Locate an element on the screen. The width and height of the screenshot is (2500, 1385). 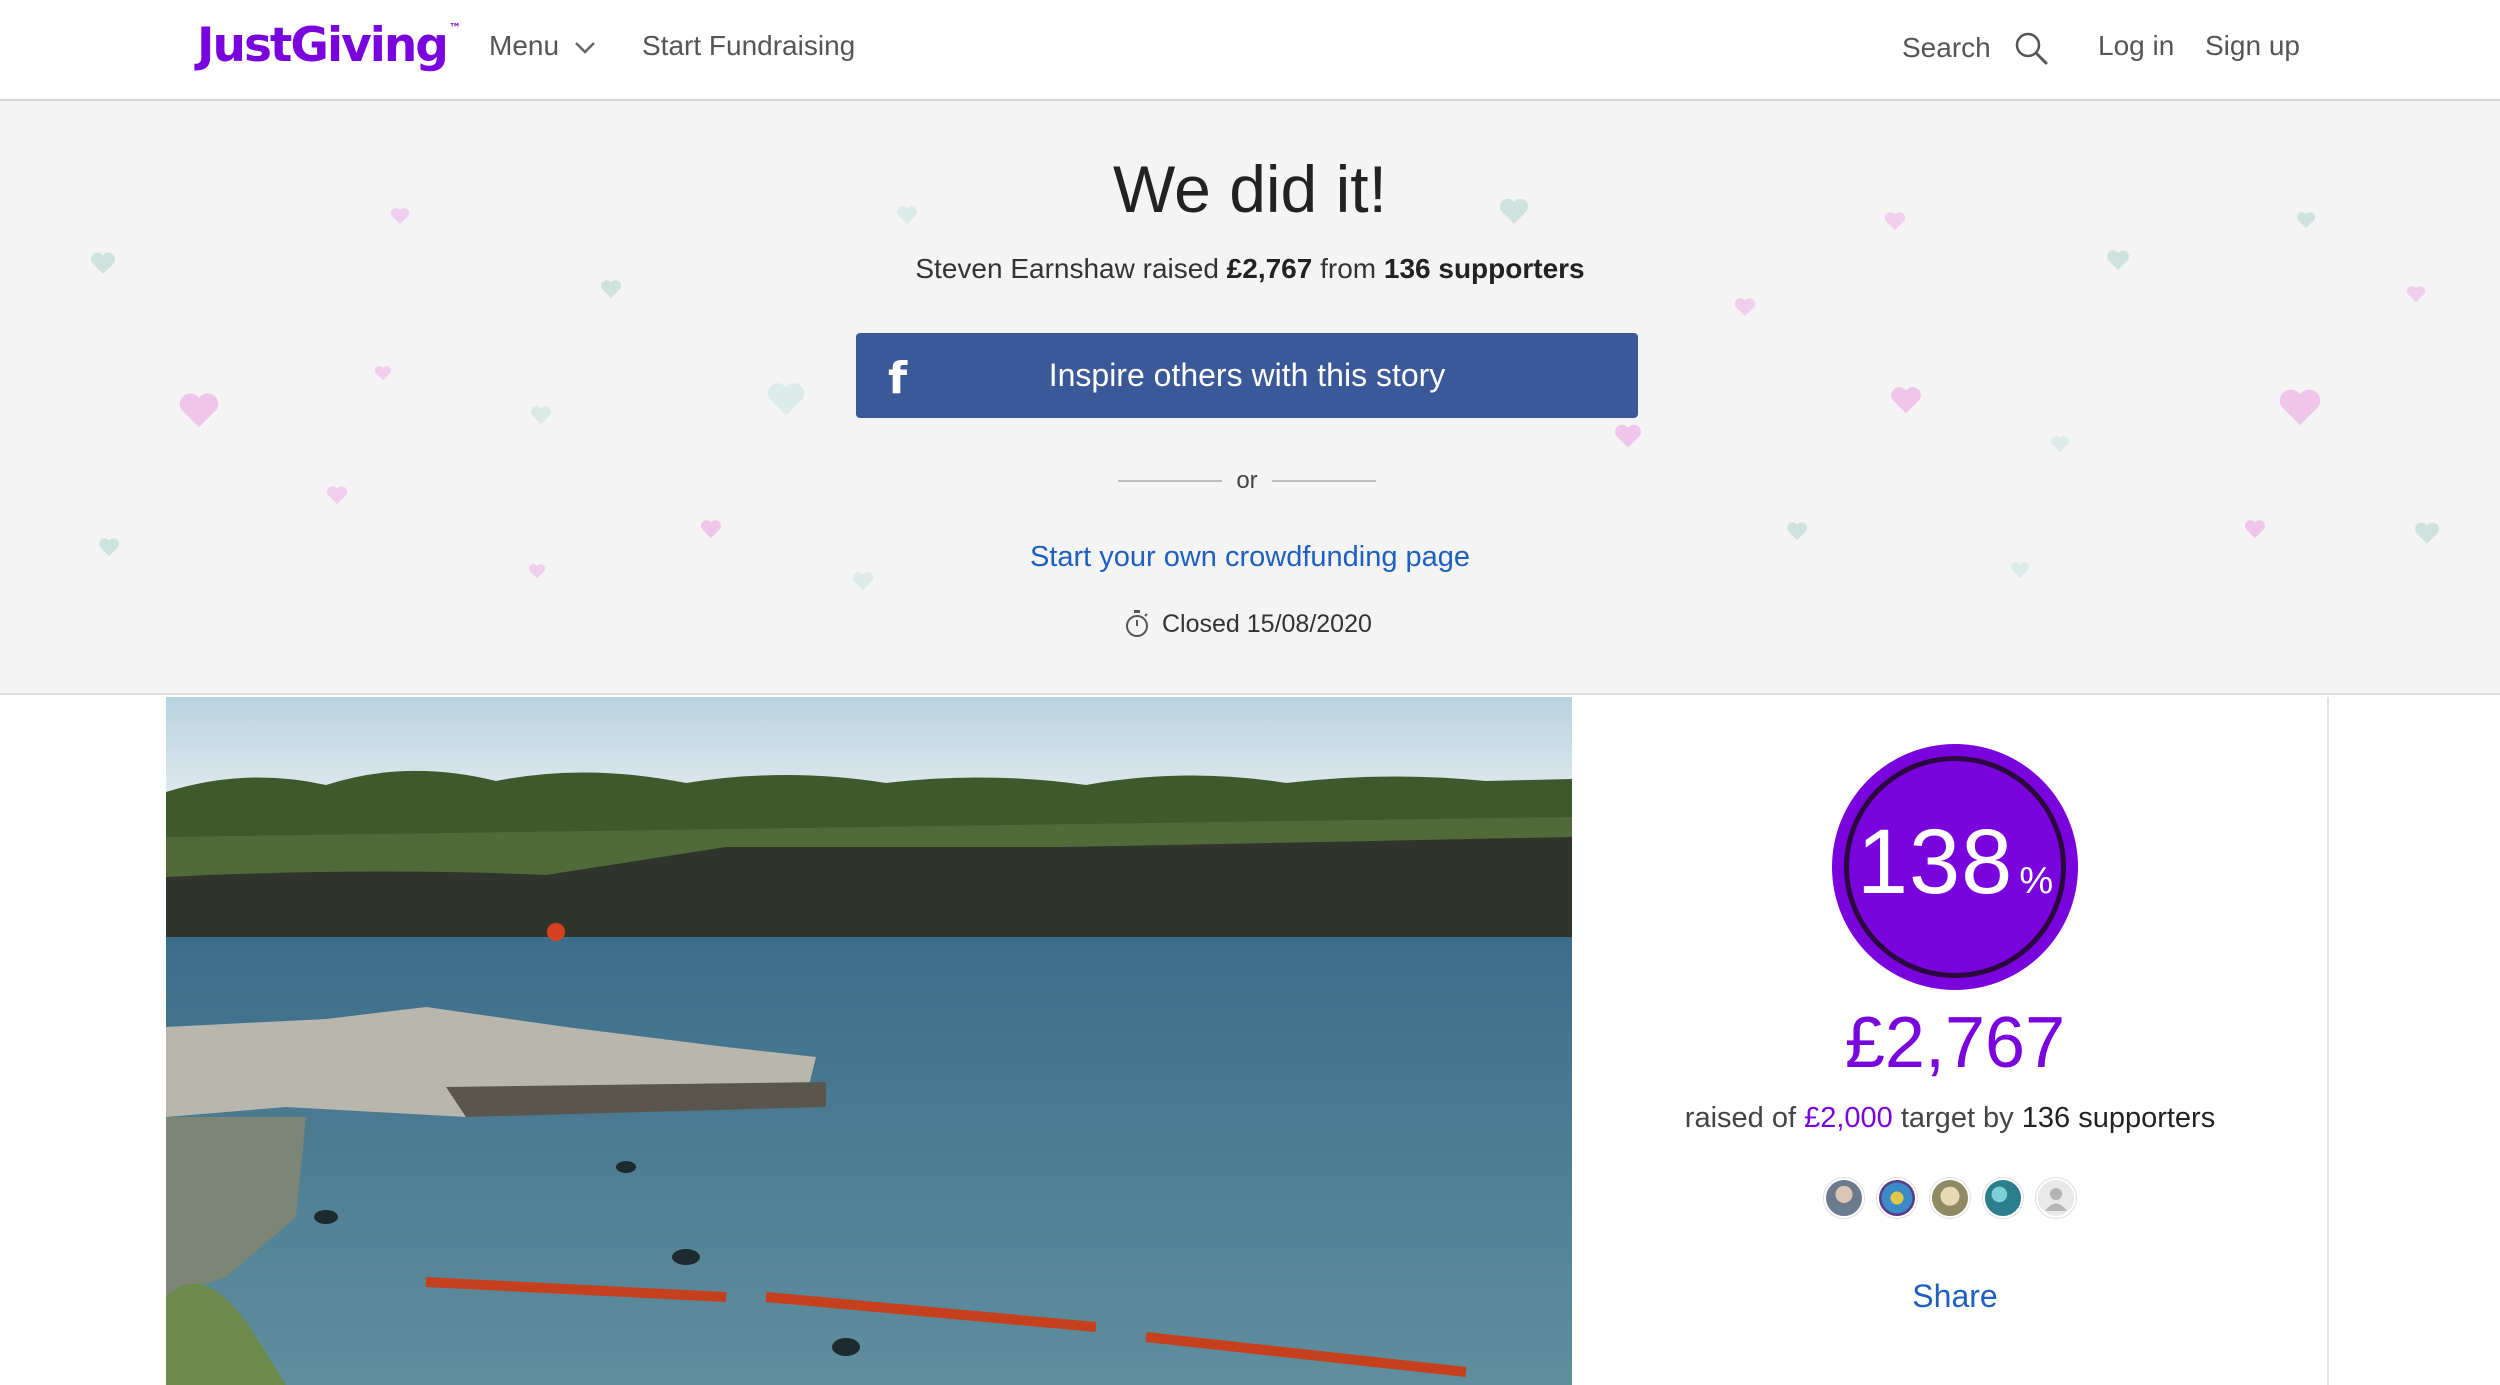
crowdfunding-link-label: Start your own crowdfunding page is located at coordinates (1250, 557).